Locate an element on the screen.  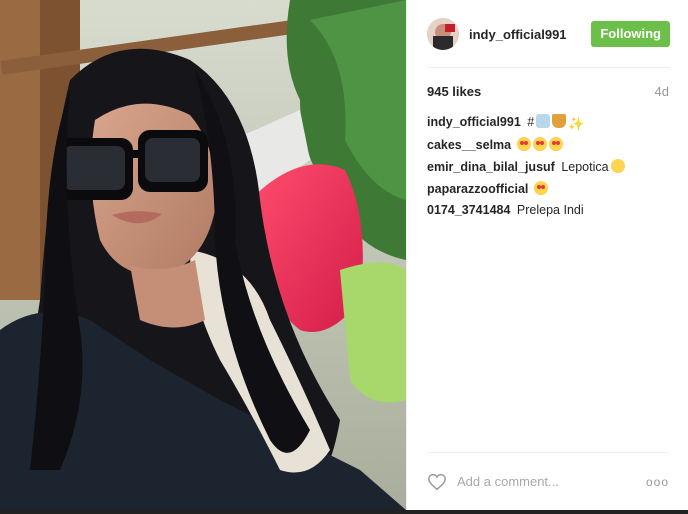
smile-emoji-icon is located at coordinates (617, 166).